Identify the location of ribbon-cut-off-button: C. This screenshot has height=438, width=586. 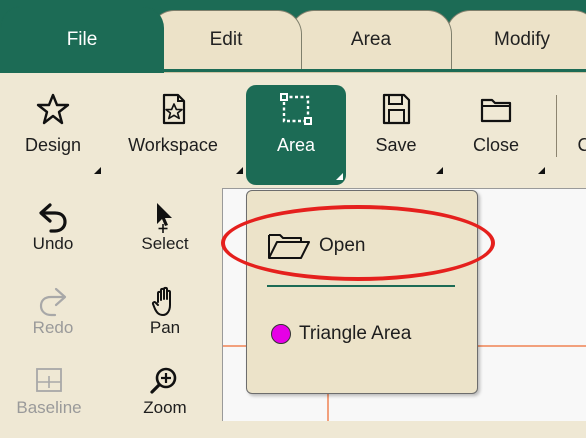
(580, 135).